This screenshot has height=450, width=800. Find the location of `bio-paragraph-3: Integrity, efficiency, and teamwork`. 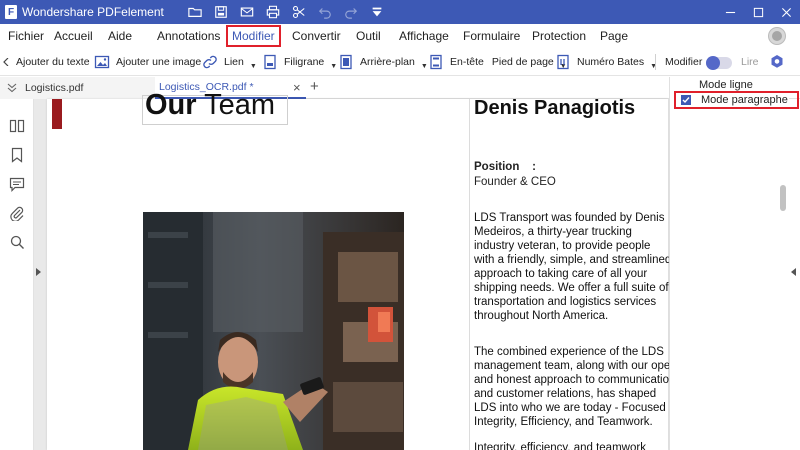

bio-paragraph-3: Integrity, efficiency, and teamwork is located at coordinates (560, 445).